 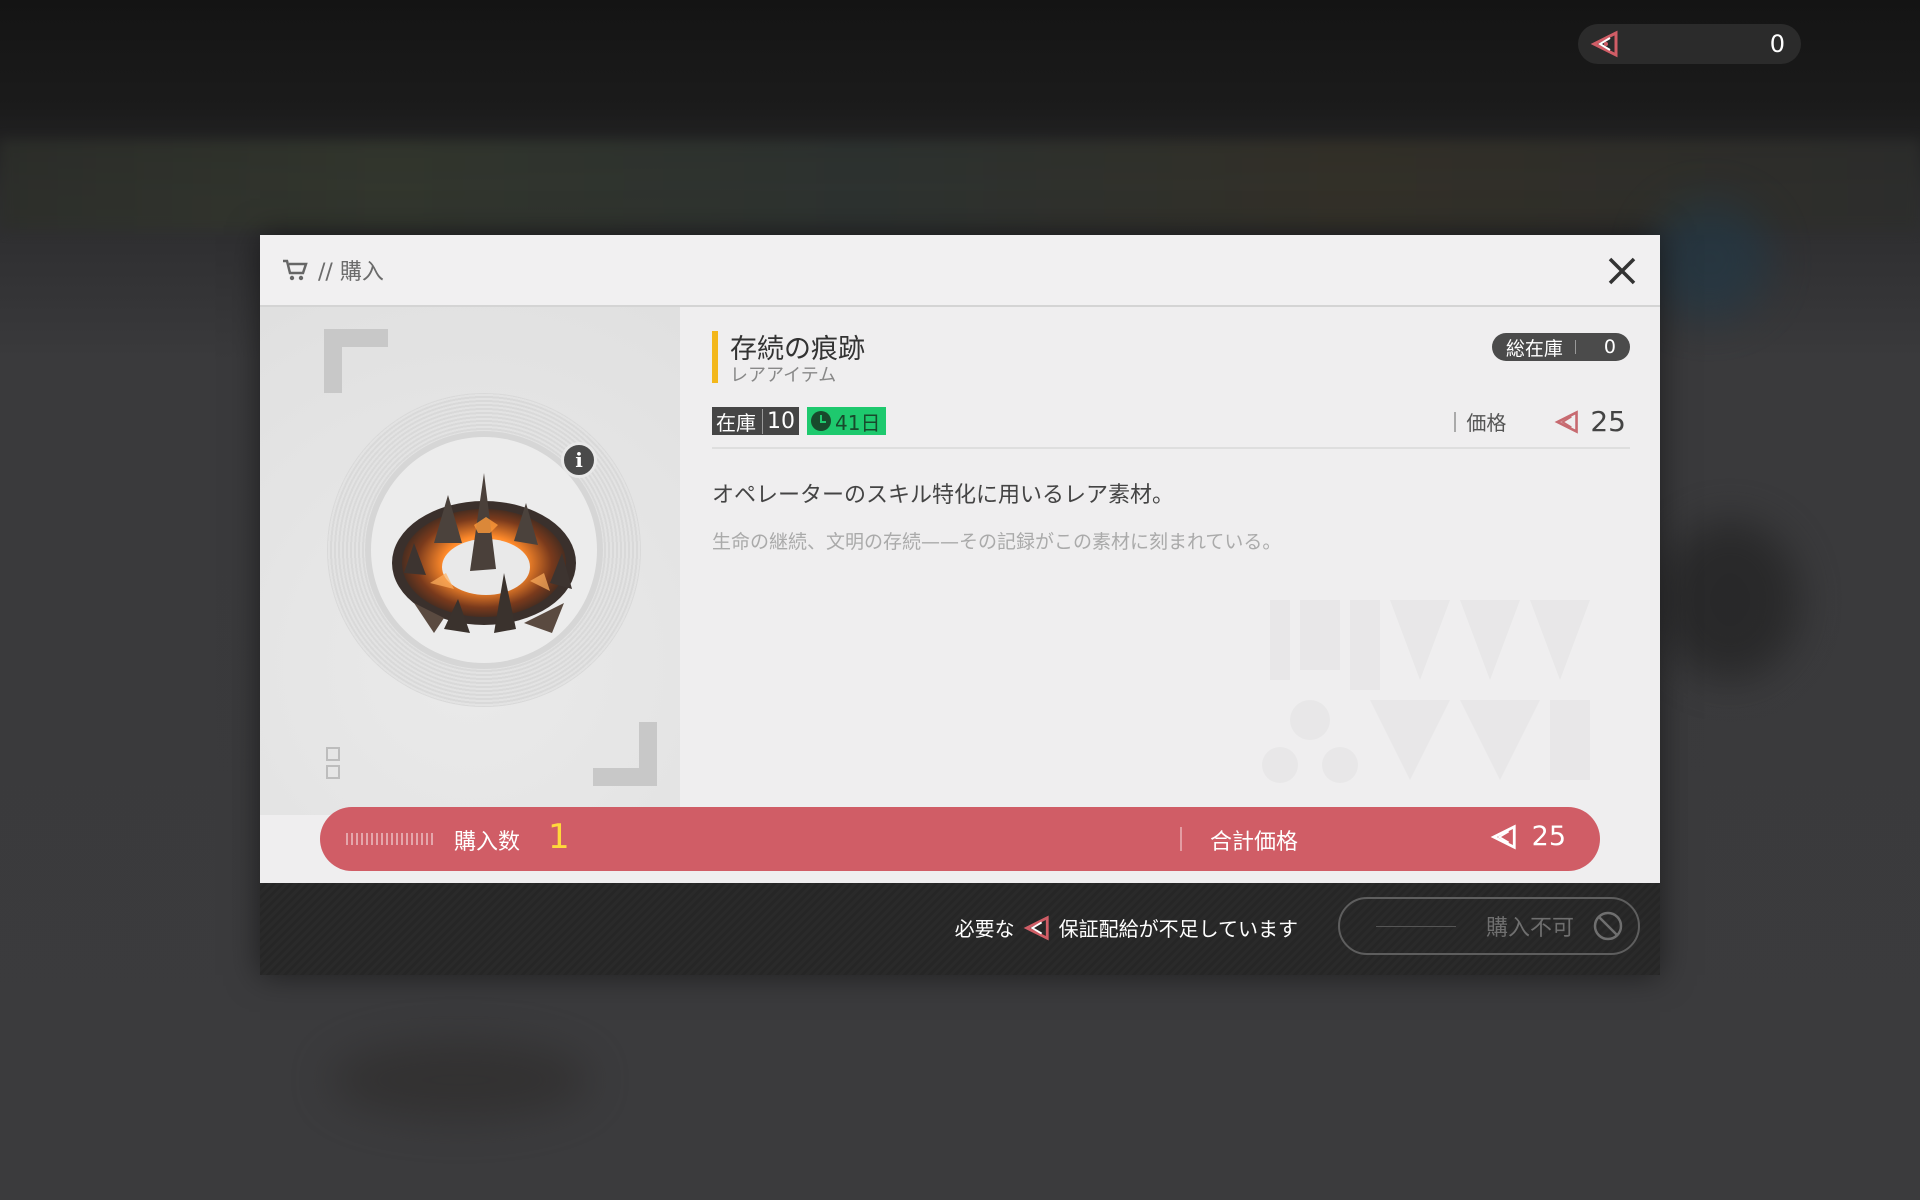 I want to click on close-icon, so click(x=1622, y=271).